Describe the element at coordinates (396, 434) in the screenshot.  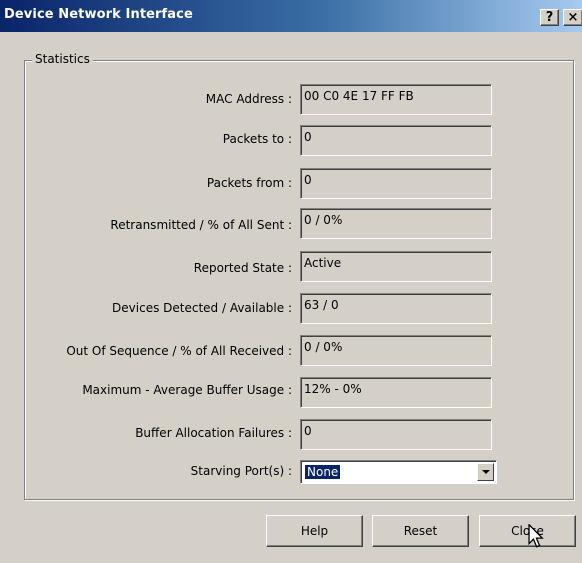
I see `buffer-allocation-failures-field: 0` at that location.